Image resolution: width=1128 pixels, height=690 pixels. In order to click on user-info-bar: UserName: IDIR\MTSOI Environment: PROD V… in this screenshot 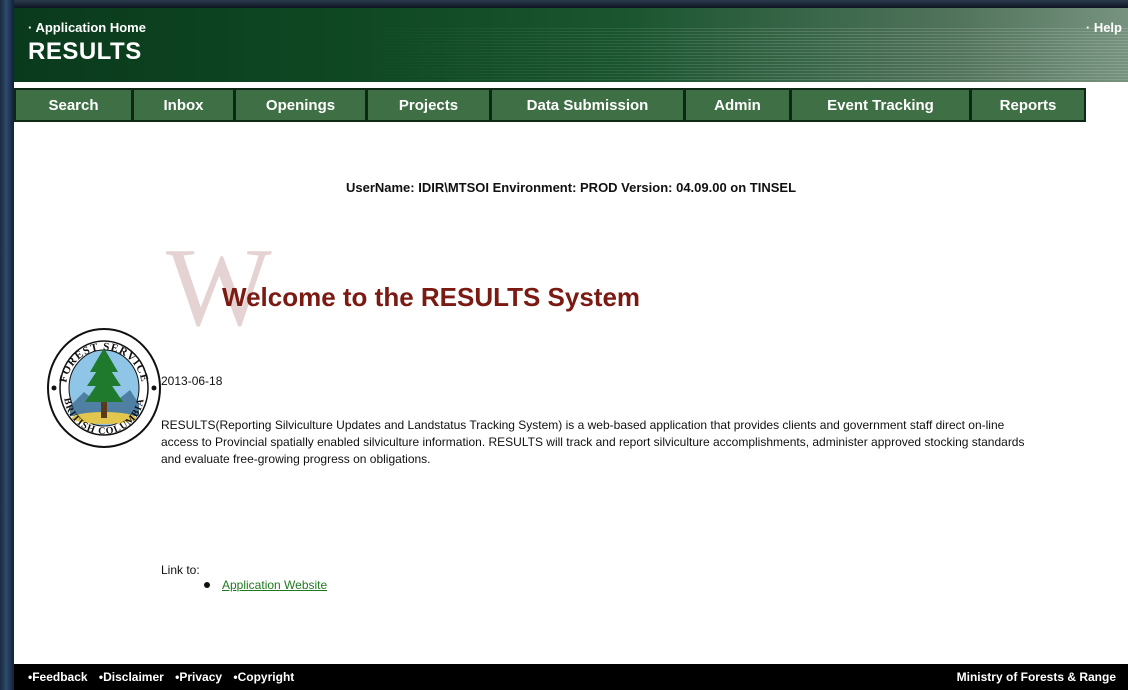, I will do `click(571, 187)`.